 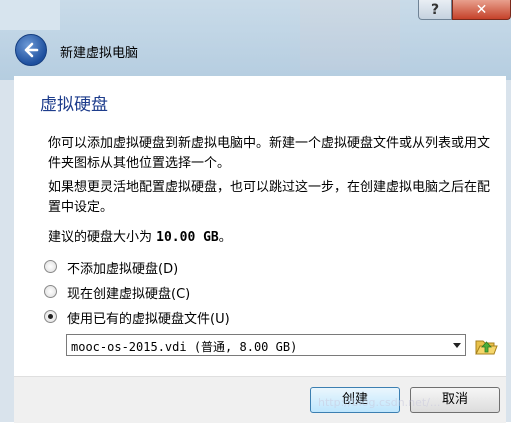 I want to click on wizard-title: 新建虚拟电脑, so click(x=99, y=53).